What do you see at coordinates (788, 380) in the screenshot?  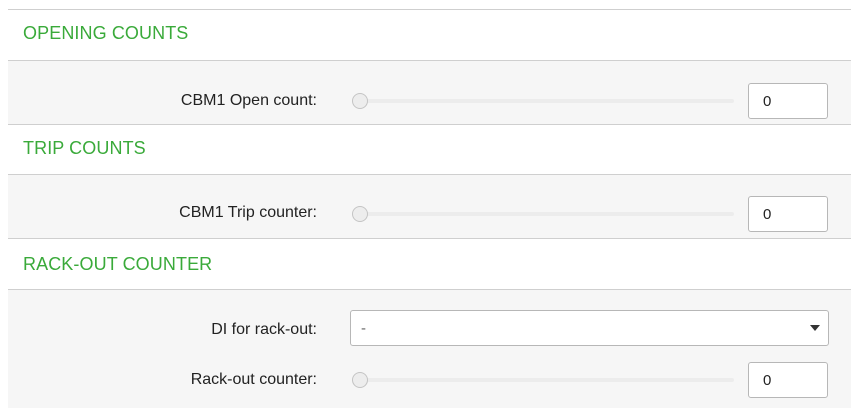 I see `rack-out-counter-input: 0` at bounding box center [788, 380].